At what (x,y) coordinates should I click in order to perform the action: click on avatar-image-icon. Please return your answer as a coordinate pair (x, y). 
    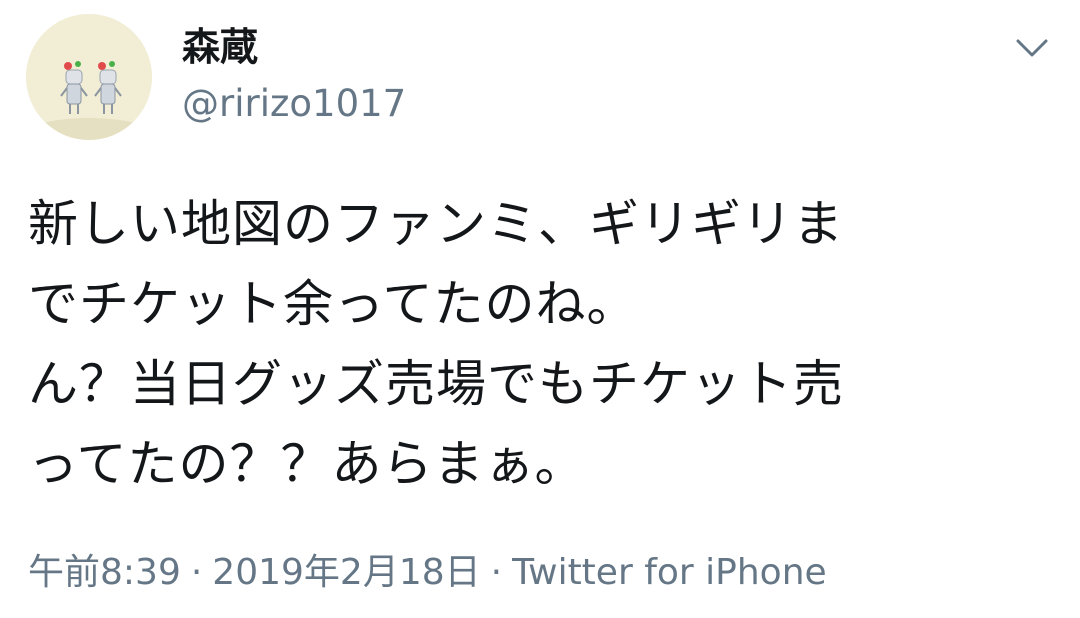
    Looking at the image, I should click on (89, 77).